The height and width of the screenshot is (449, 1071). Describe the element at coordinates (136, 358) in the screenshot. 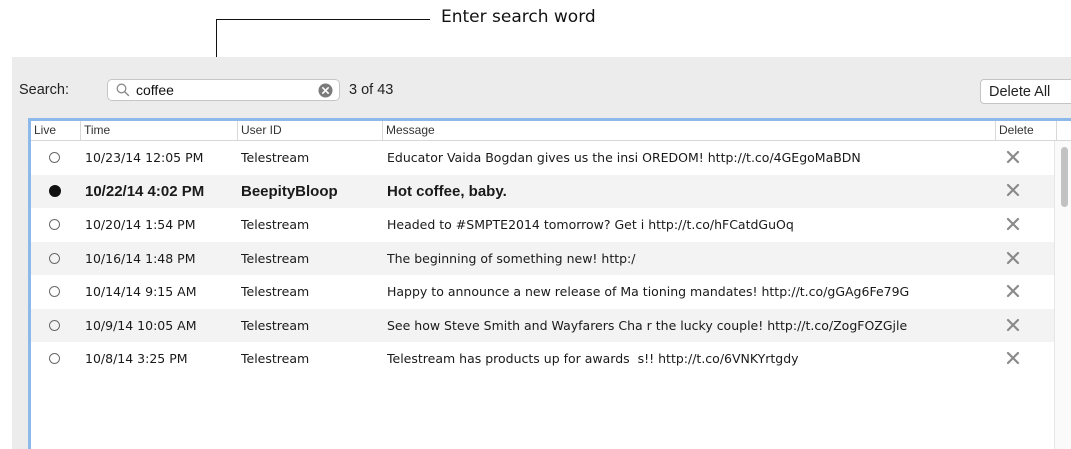

I see `time-cell: 10/8/14 3:25 PM` at that location.